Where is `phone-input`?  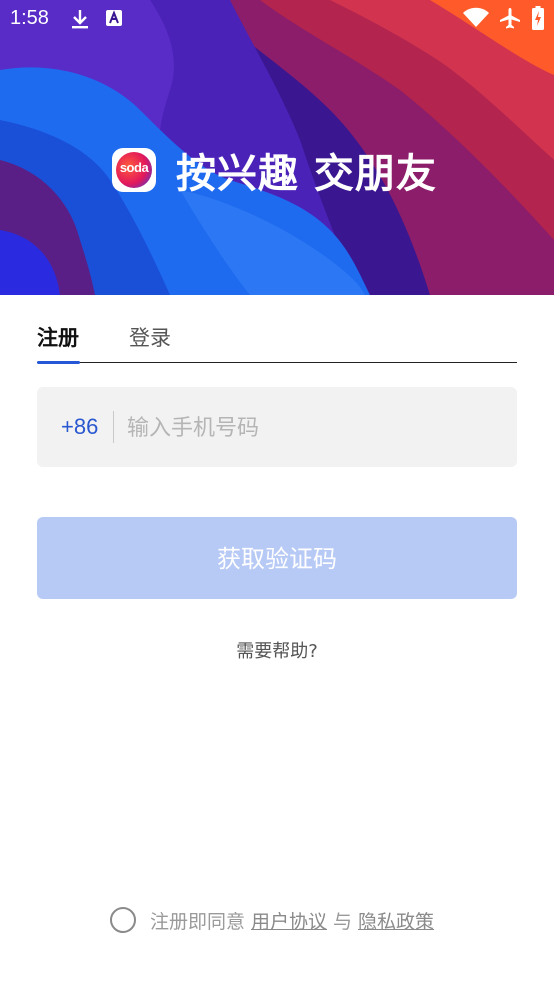 phone-input is located at coordinates (312, 428).